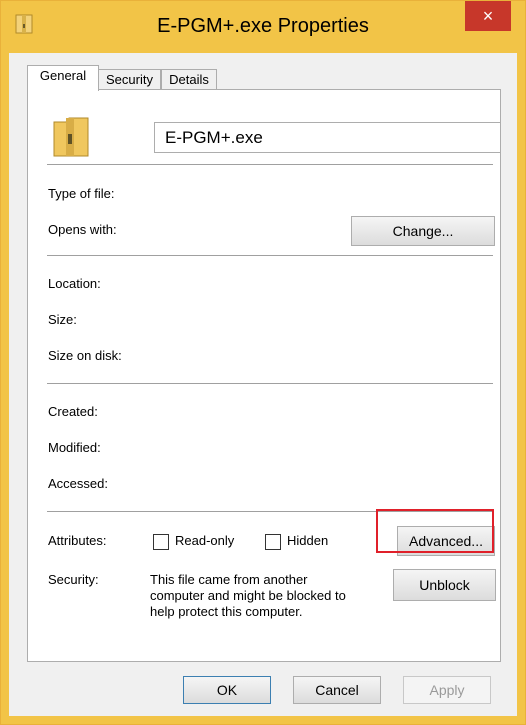 The width and height of the screenshot is (526, 725). Describe the element at coordinates (77, 540) in the screenshot. I see `attributes-label: Attributes:` at that location.